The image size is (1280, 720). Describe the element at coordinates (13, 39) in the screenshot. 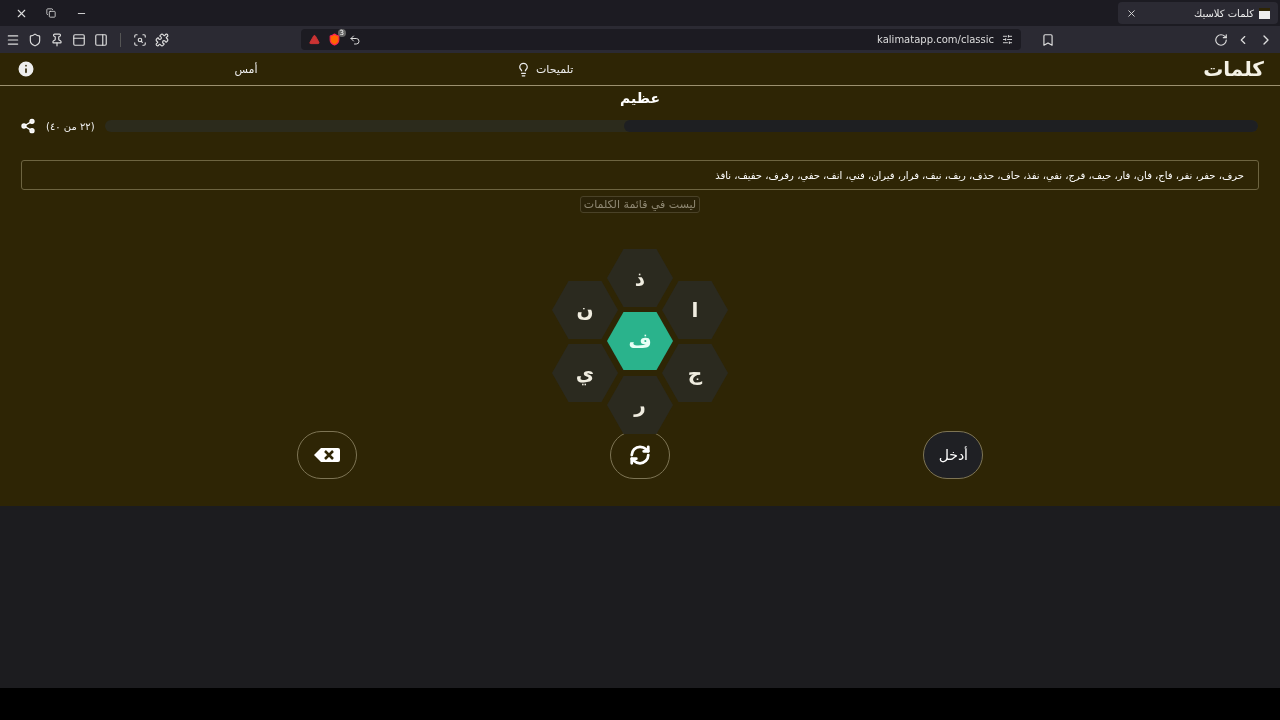

I see `menu-icon` at that location.